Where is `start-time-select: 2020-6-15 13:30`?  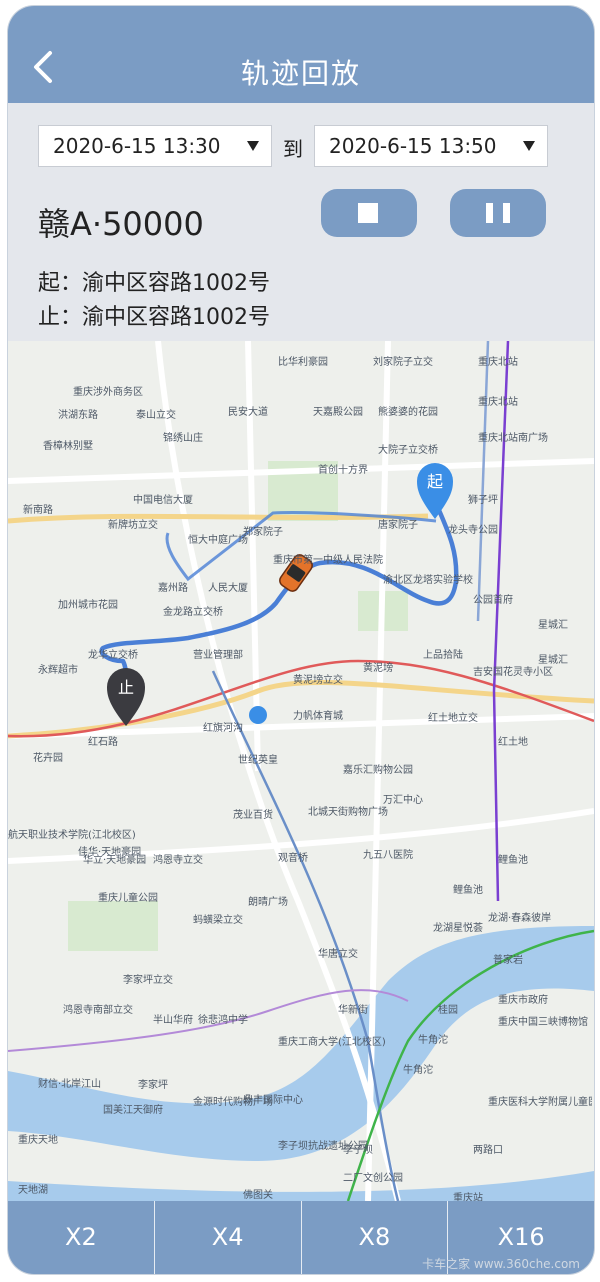
start-time-select: 2020-6-15 13:30 is located at coordinates (155, 146).